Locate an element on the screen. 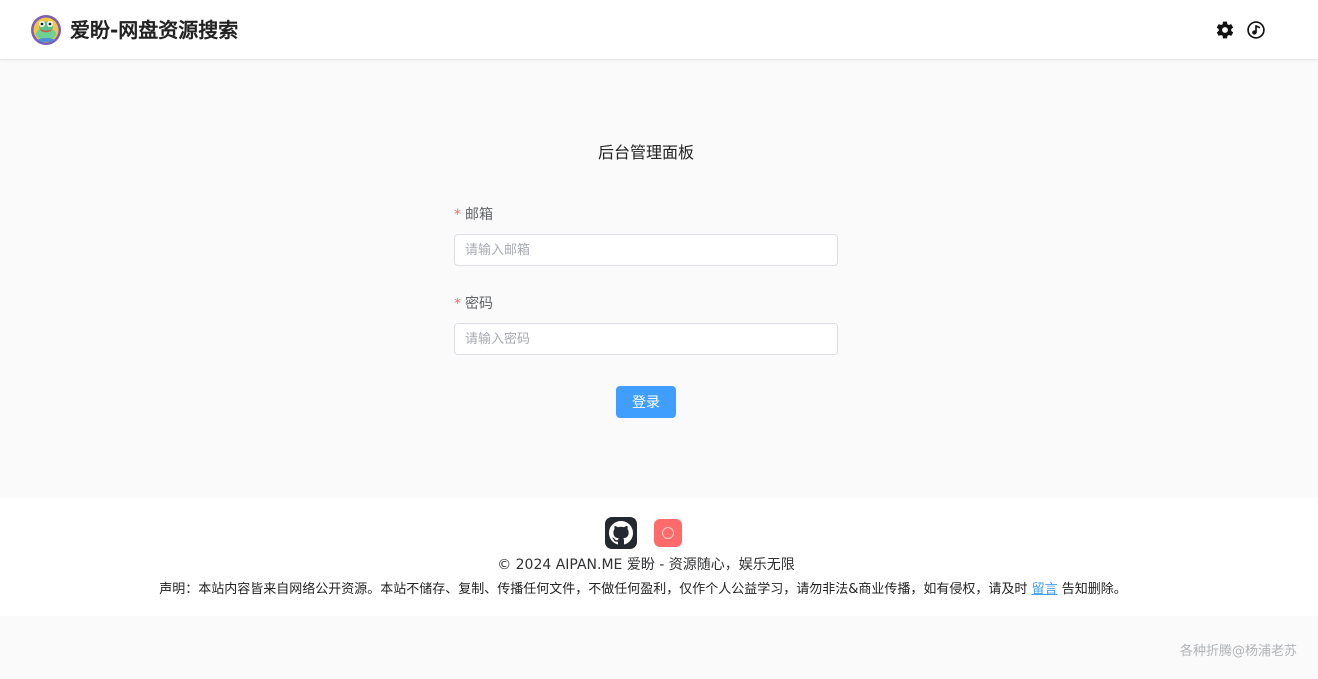 The image size is (1318, 679). email-input is located at coordinates (646, 250).